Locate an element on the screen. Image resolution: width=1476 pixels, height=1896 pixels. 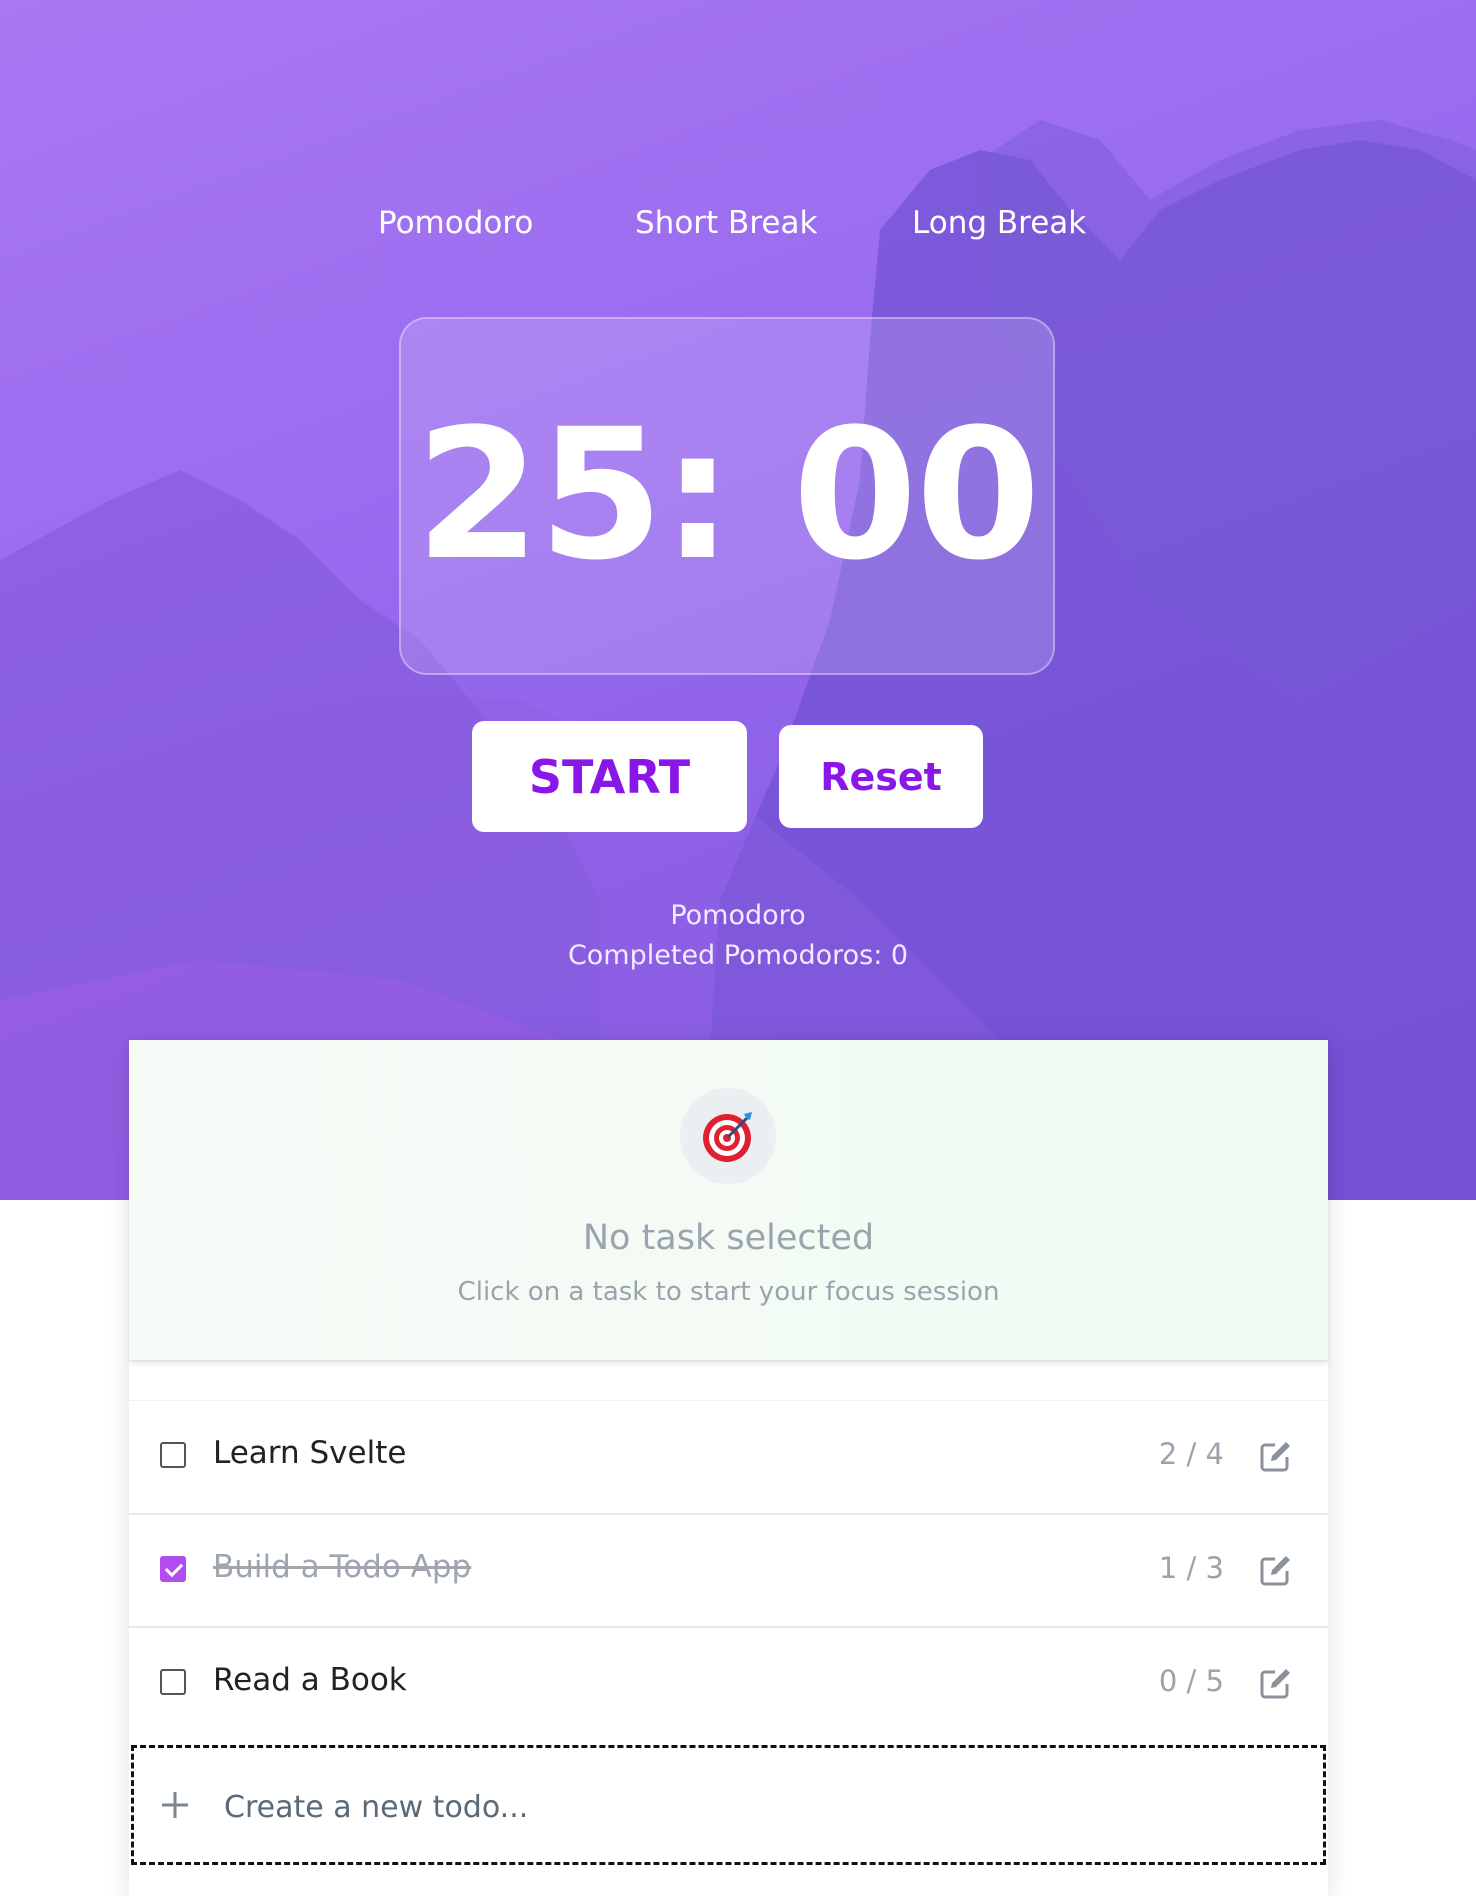
todo-pomodoro-count: 0 / 5 is located at coordinates (1191, 1681).